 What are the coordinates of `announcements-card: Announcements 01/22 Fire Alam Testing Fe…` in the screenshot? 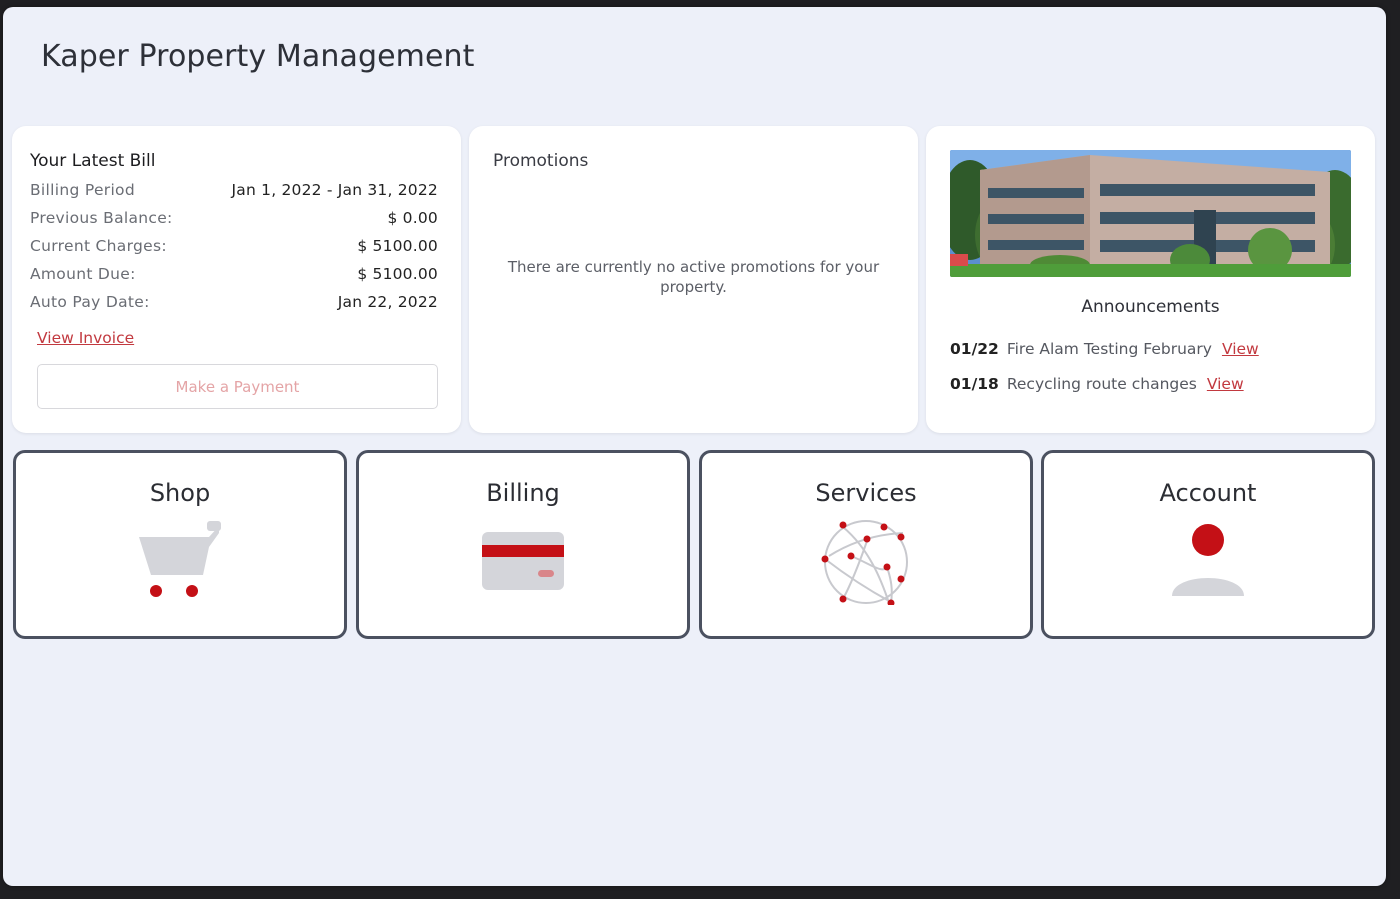 It's located at (1150, 279).